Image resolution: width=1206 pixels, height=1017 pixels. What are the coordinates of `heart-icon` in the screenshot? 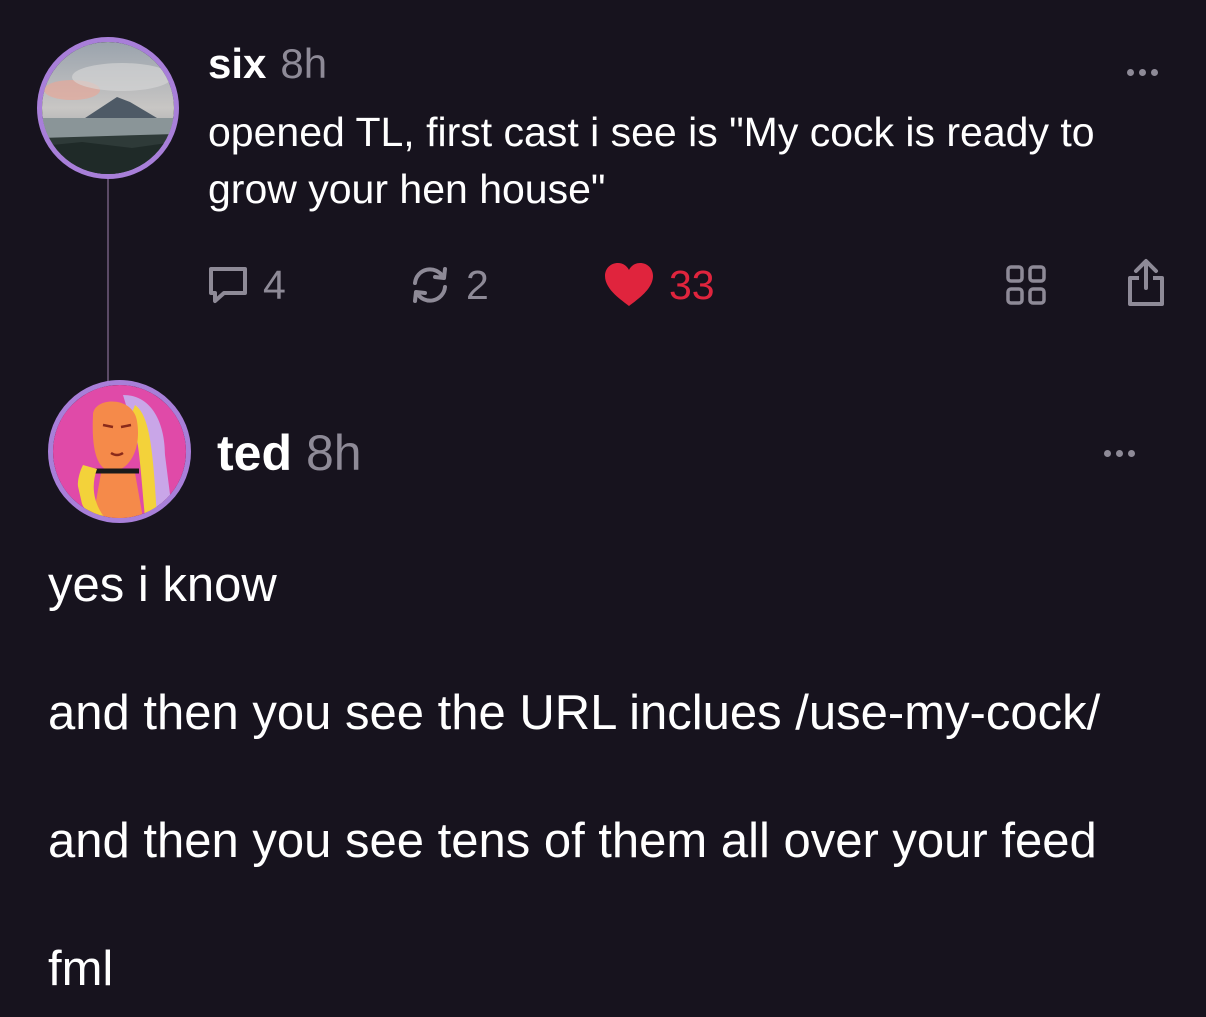 It's located at (629, 284).